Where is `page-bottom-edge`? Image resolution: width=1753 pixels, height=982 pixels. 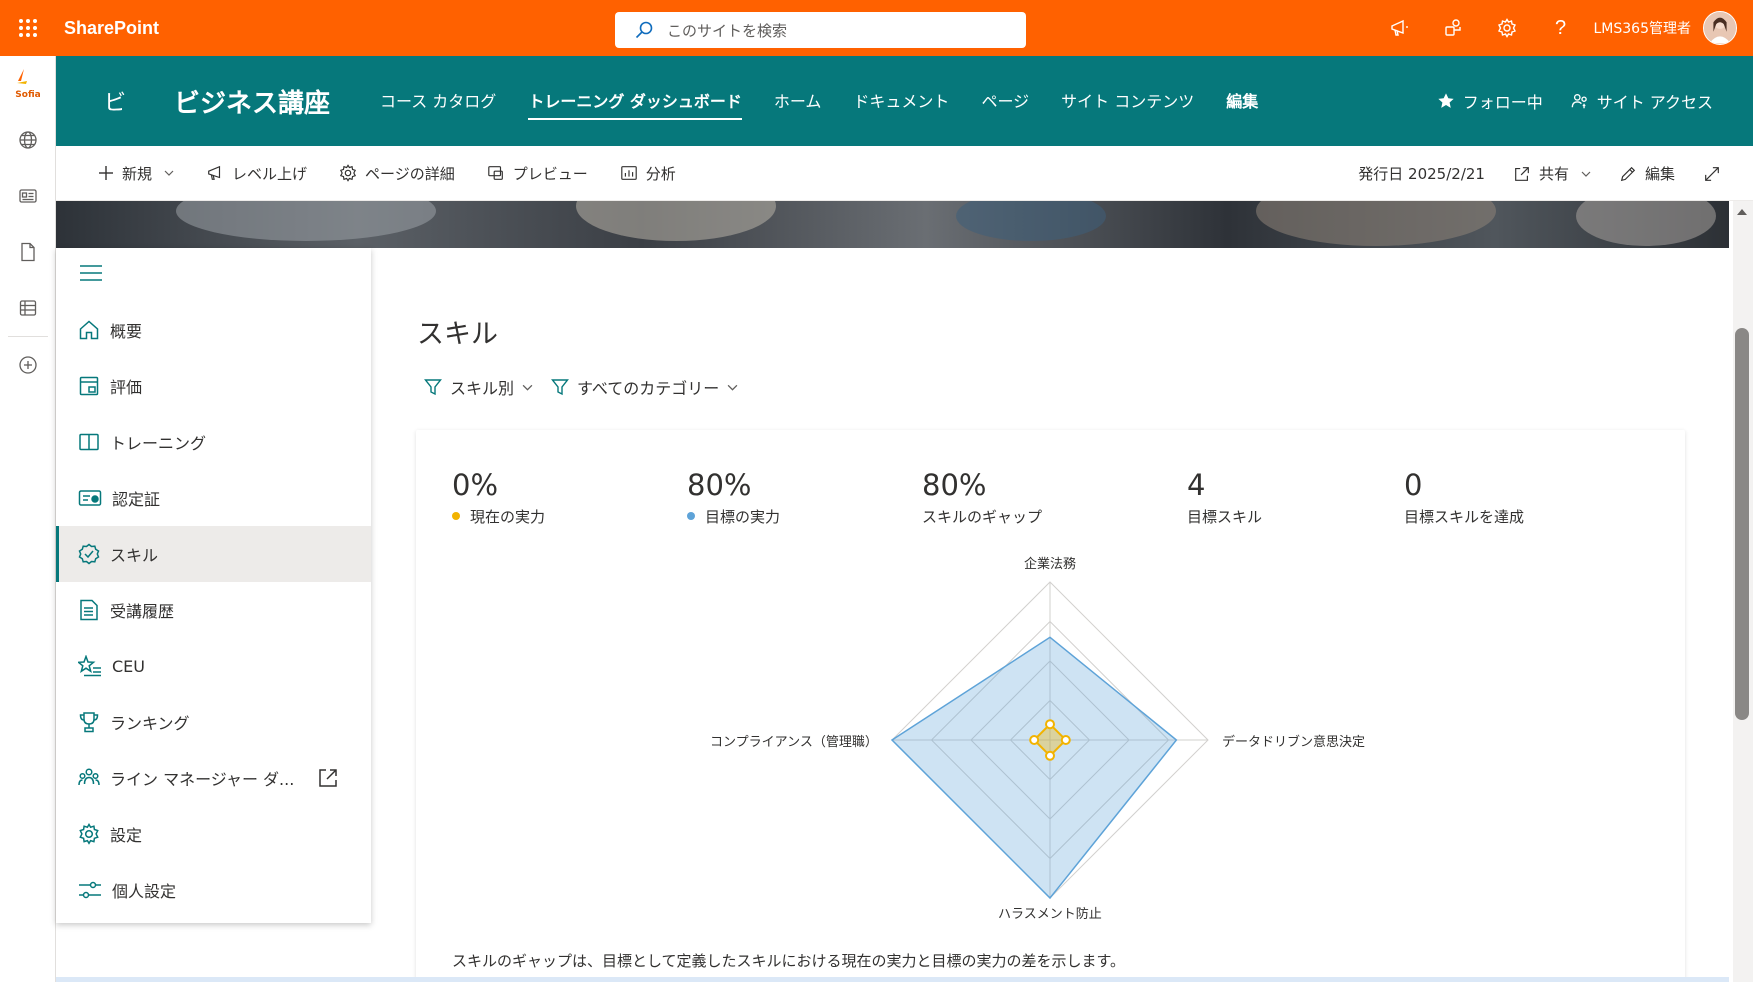
page-bottom-edge is located at coordinates (892, 979).